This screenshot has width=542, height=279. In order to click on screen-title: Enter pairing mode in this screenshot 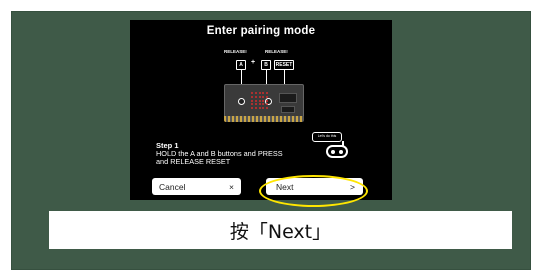, I will do `click(261, 31)`.